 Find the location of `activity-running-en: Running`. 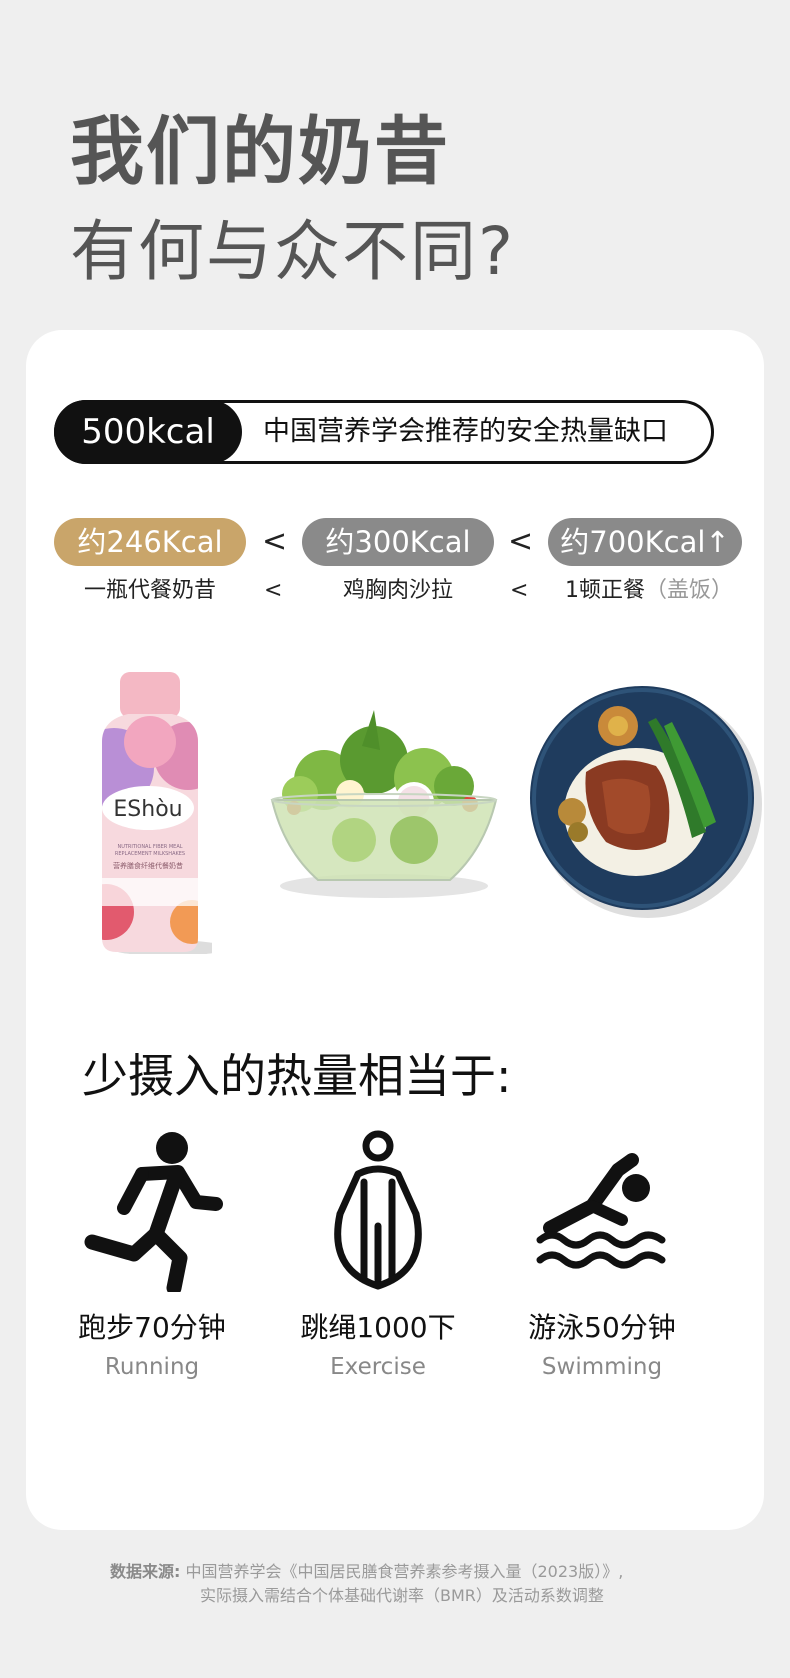

activity-running-en: Running is located at coordinates (152, 1367).